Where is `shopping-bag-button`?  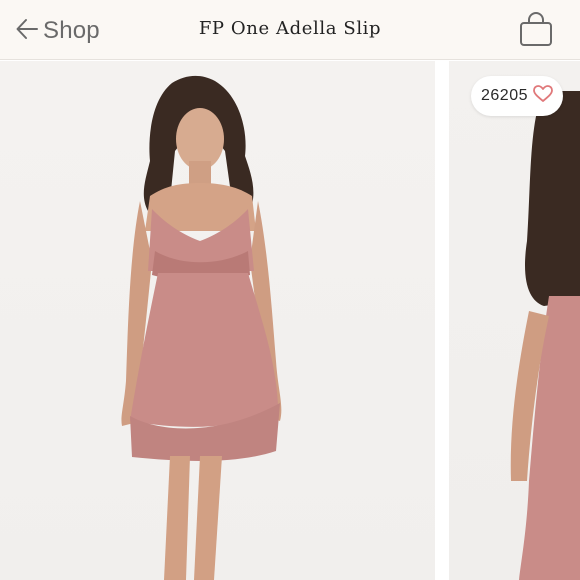
shopping-bag-button is located at coordinates (536, 30).